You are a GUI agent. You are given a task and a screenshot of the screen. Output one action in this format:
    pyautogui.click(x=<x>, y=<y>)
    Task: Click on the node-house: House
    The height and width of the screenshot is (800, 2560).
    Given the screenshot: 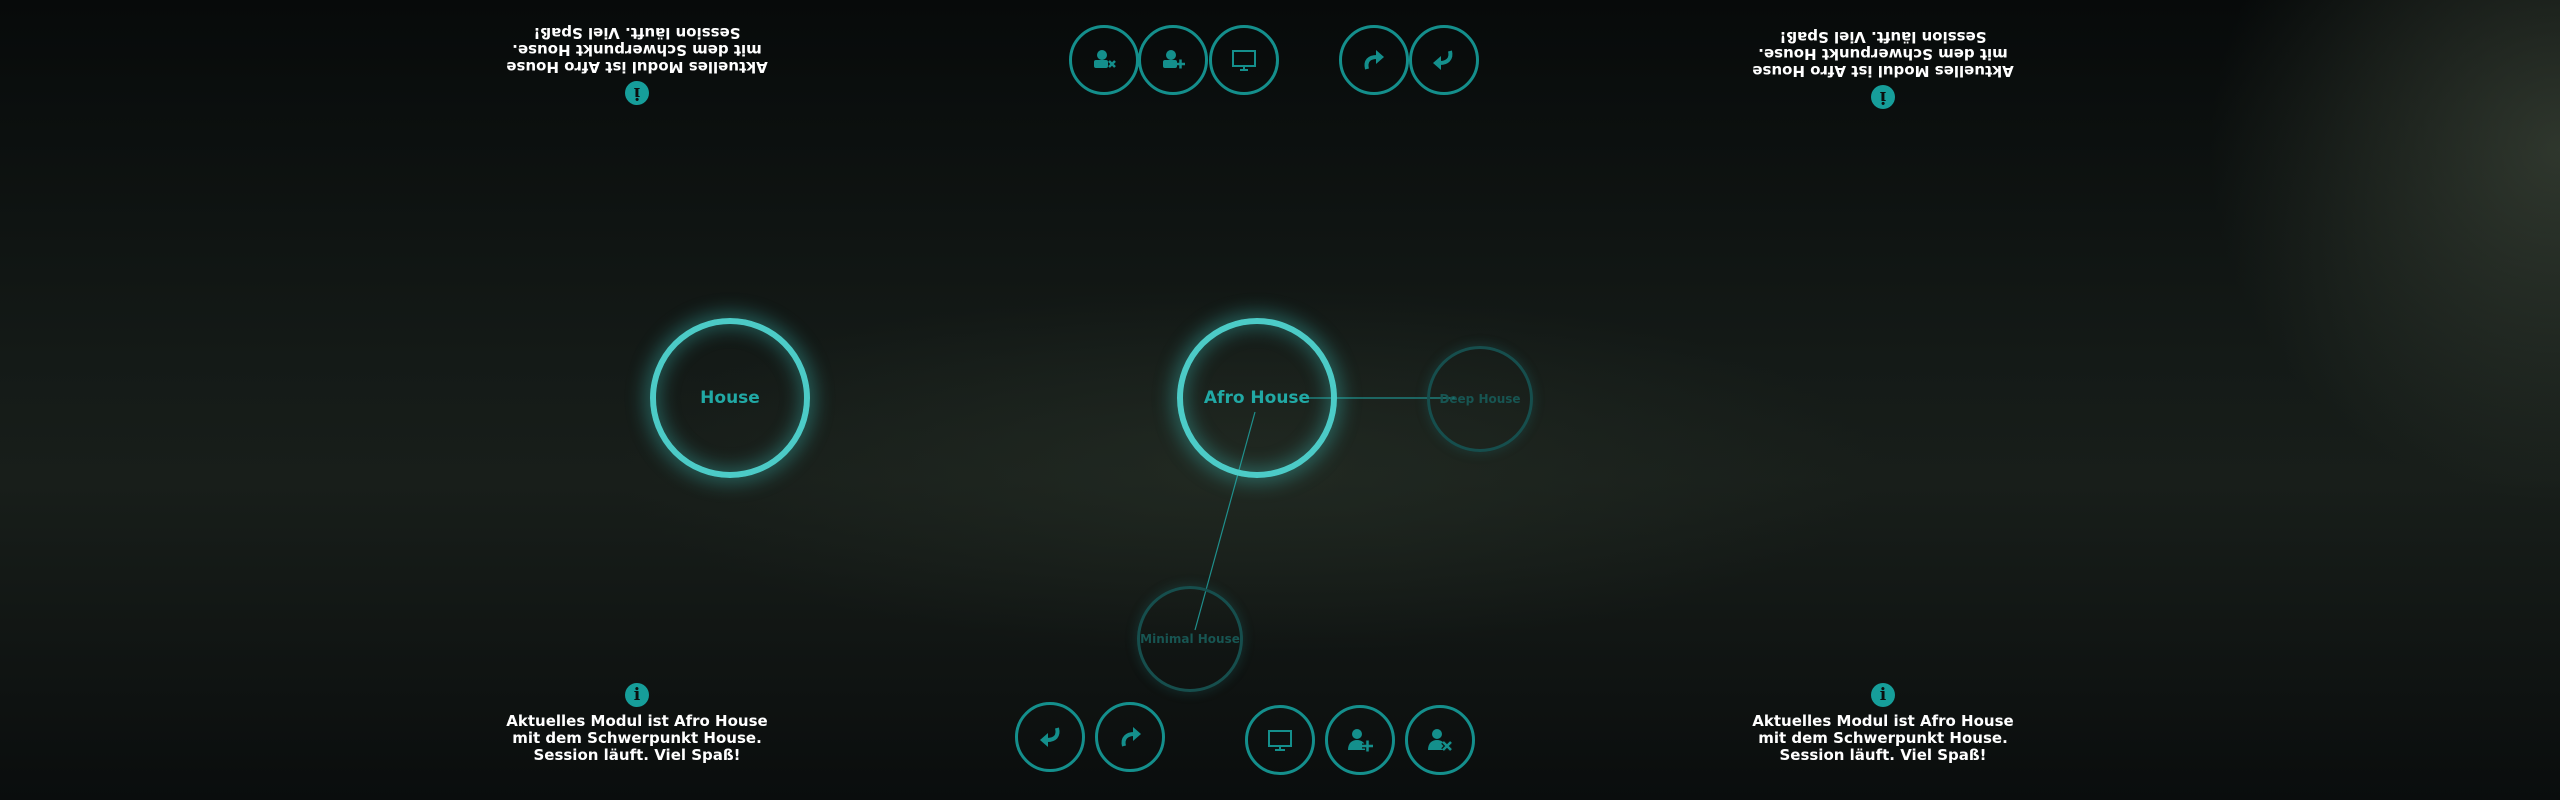 What is the action you would take?
    pyautogui.click(x=730, y=398)
    